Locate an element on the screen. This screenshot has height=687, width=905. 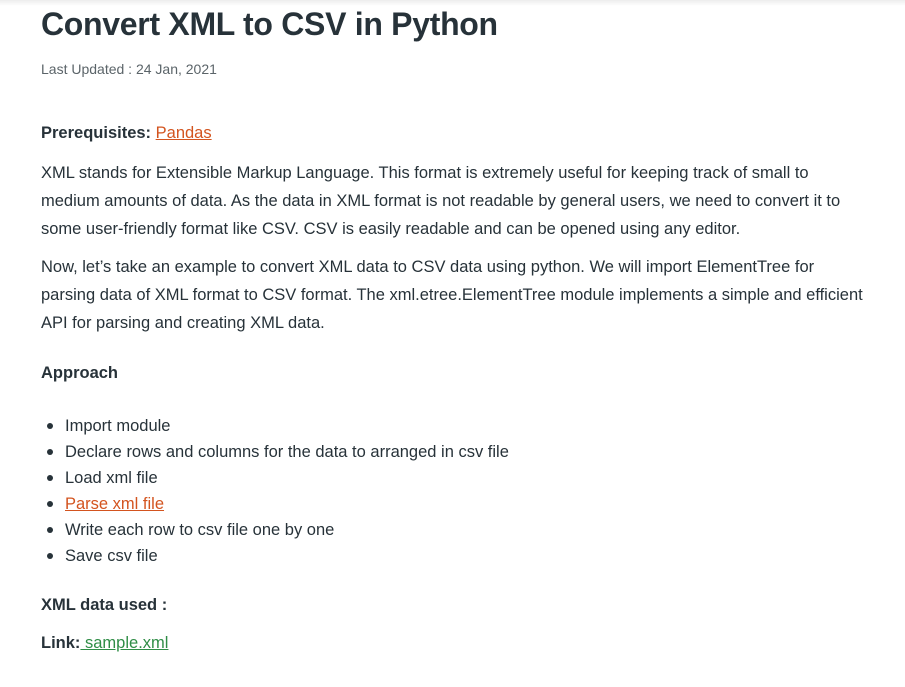
prerequisites-line: Prerequisites: Pandas is located at coordinates (126, 133).